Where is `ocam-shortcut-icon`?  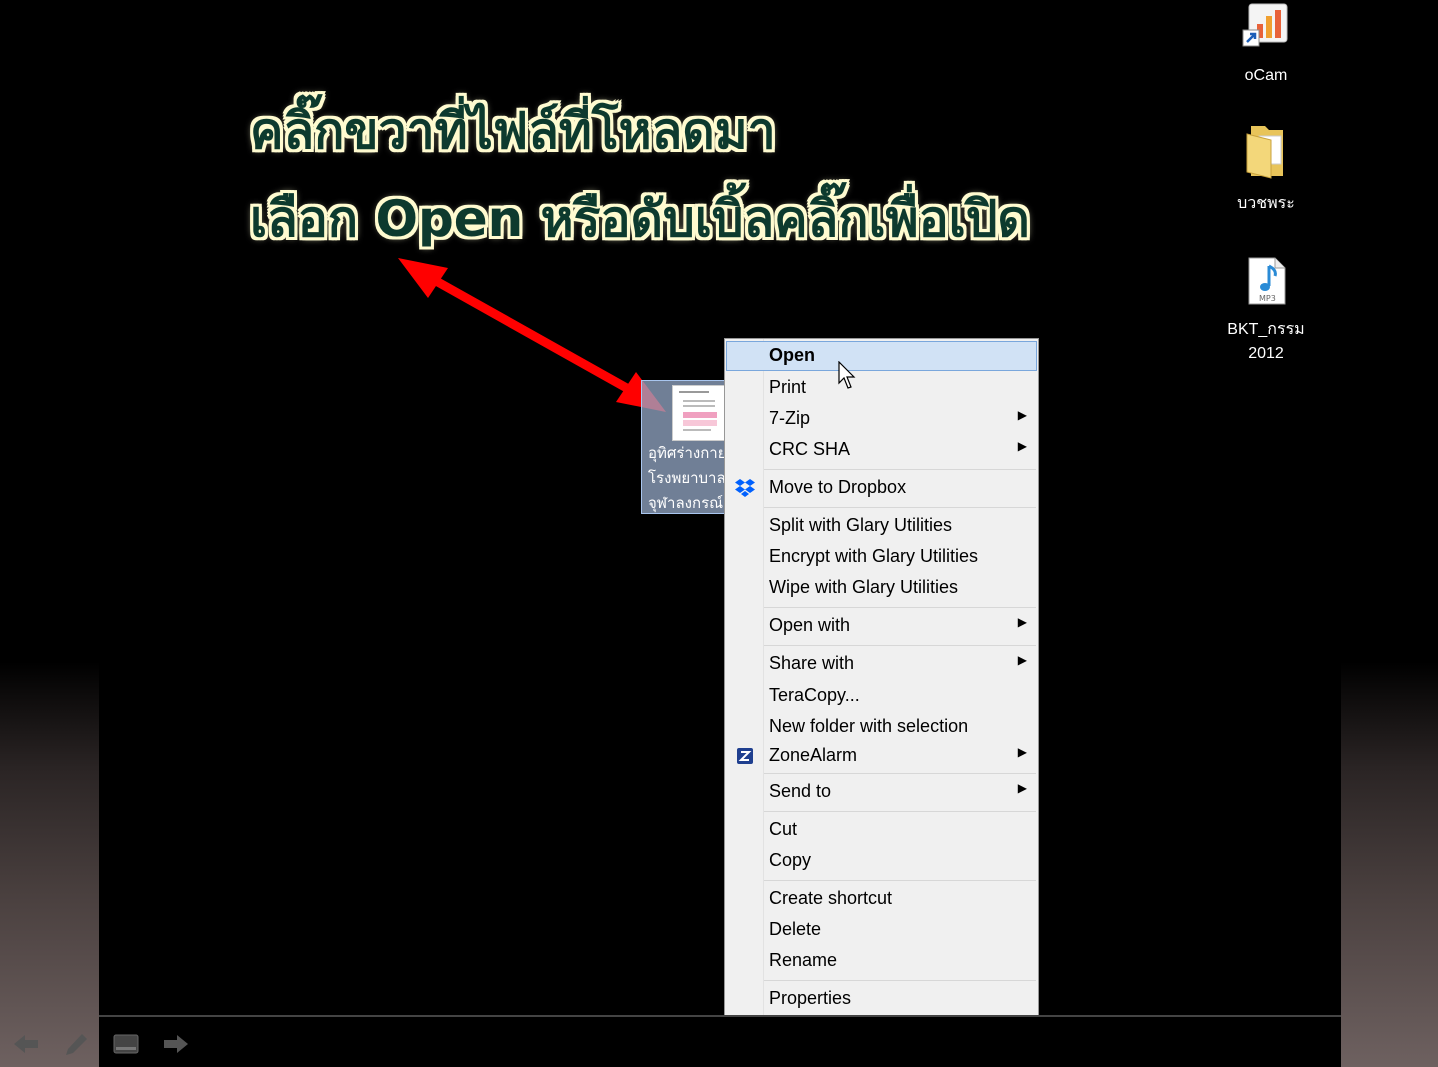 ocam-shortcut-icon is located at coordinates (1265, 25).